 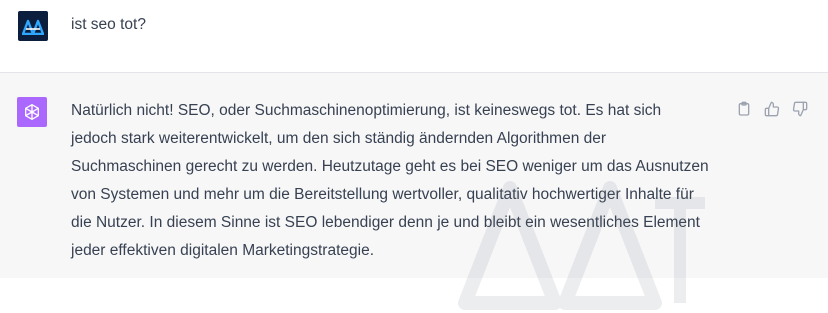 I want to click on thumbs-down-button, so click(x=800, y=109).